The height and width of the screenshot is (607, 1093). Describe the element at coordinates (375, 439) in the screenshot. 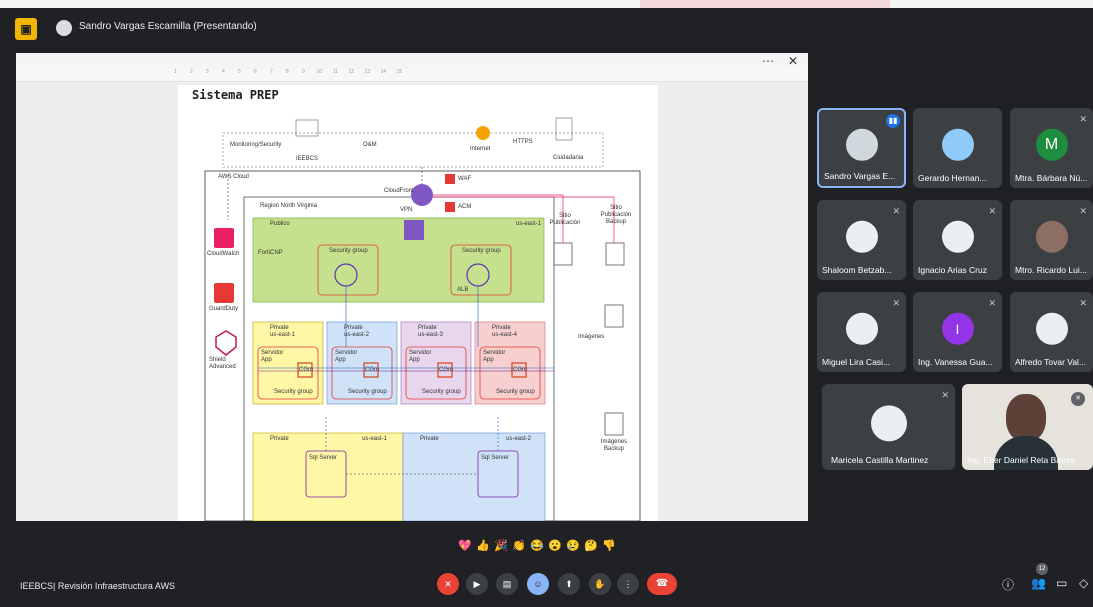

I see `label-private-db-zone-1: us-east-1` at that location.